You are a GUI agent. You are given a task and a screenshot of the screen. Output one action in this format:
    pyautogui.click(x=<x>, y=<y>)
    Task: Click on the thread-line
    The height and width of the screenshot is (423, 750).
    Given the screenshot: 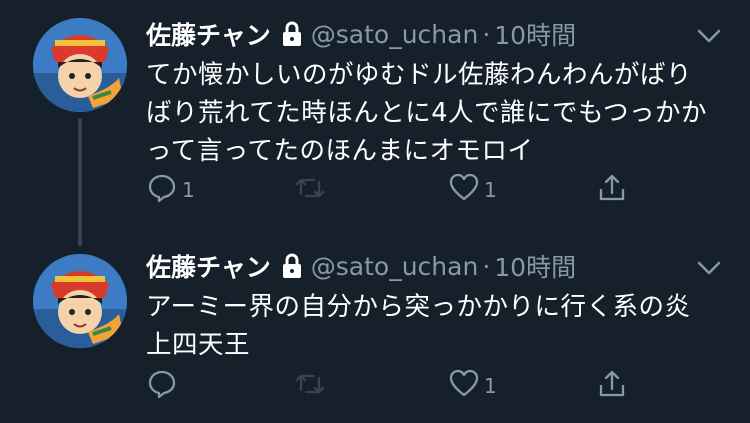 What is the action you would take?
    pyautogui.click(x=80, y=182)
    